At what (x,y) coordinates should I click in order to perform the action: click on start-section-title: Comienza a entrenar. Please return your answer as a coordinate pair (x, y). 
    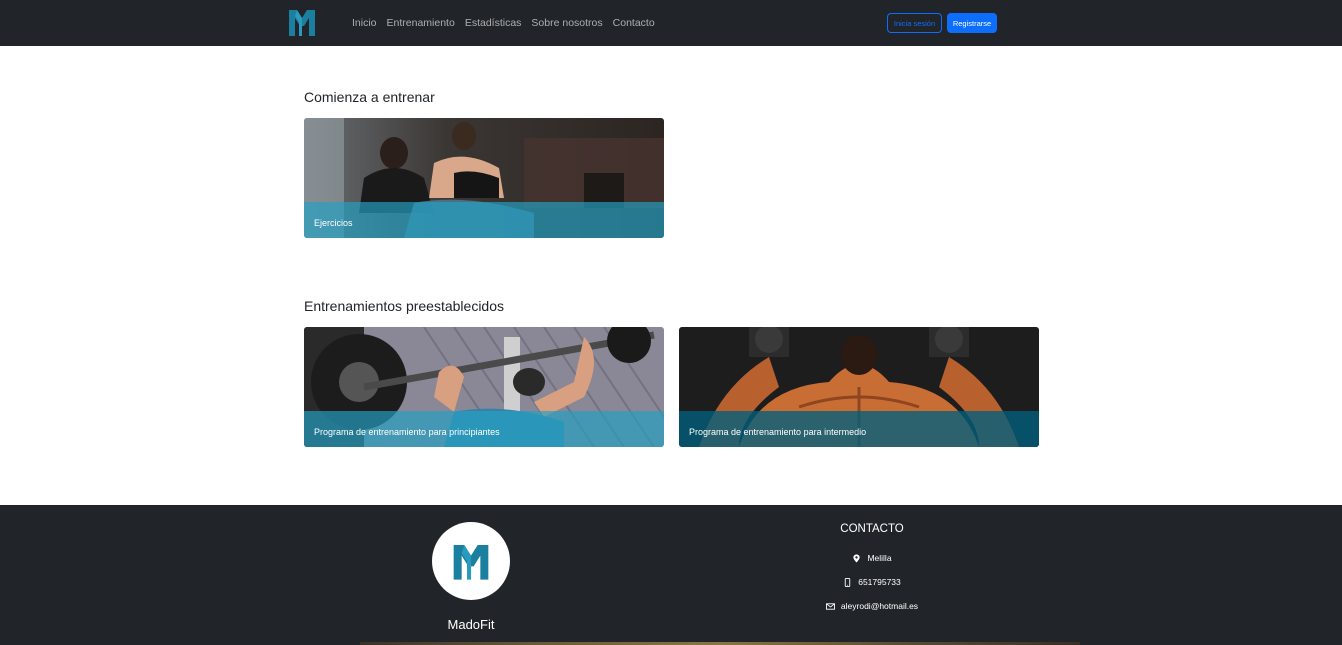
    Looking at the image, I should click on (369, 97).